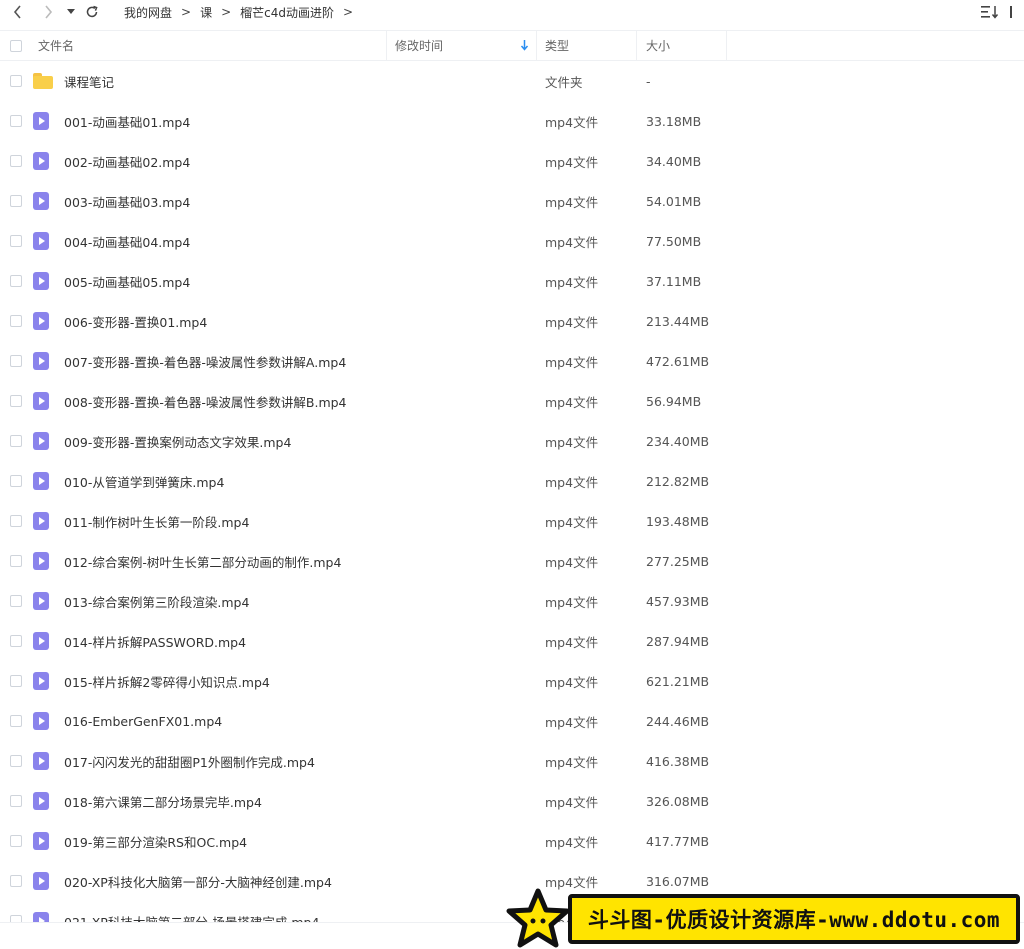 This screenshot has height=949, width=1024. What do you see at coordinates (512, 761) in the screenshot?
I see `file-row: 017-闪闪发光的甜甜圈P1外圈制作完成.mp4 mp4文件 416.38MB` at bounding box center [512, 761].